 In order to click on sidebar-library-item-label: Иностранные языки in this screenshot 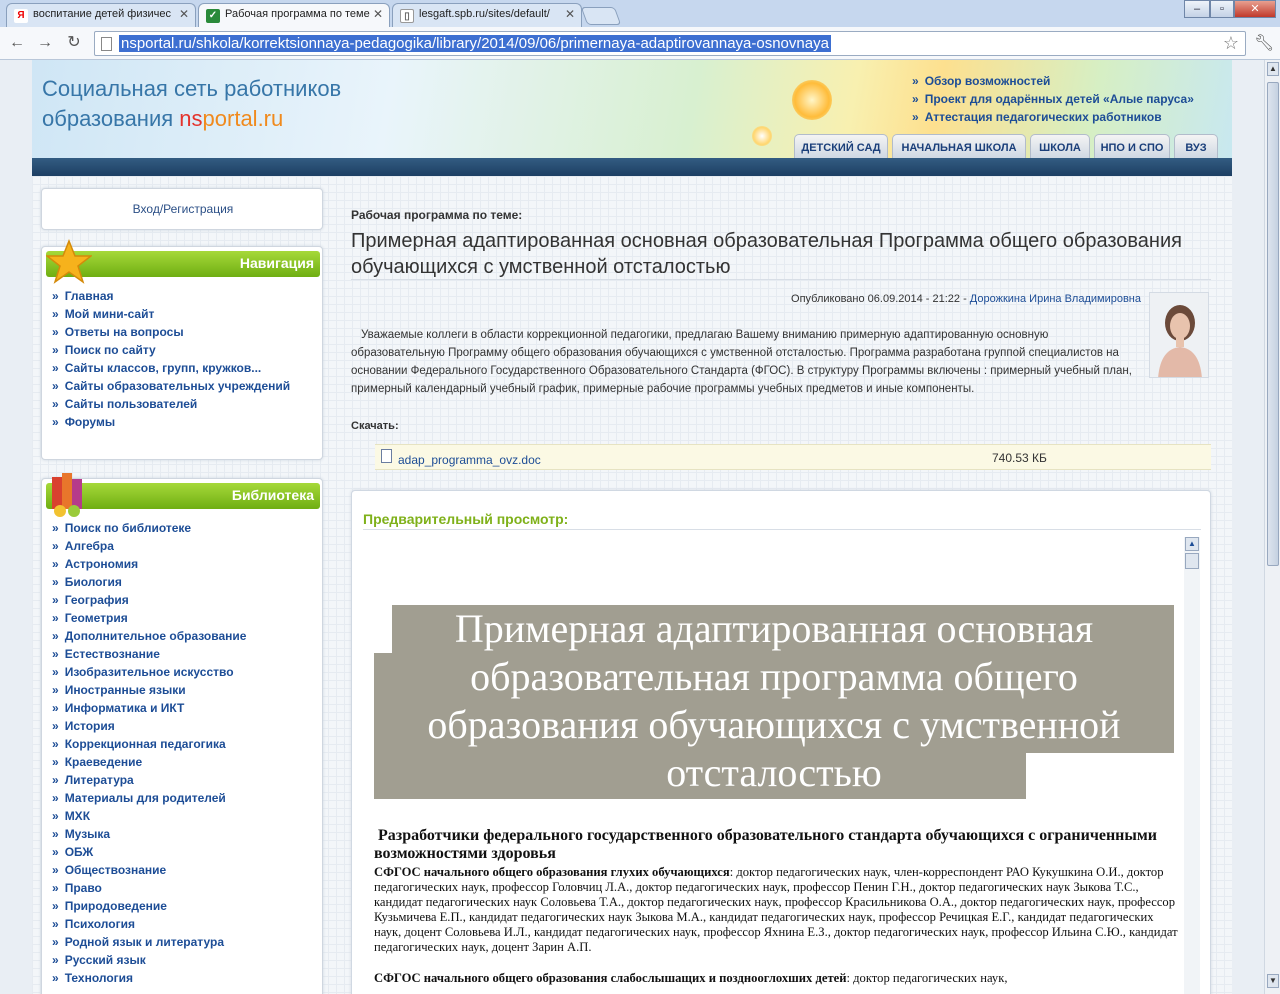, I will do `click(125, 690)`.